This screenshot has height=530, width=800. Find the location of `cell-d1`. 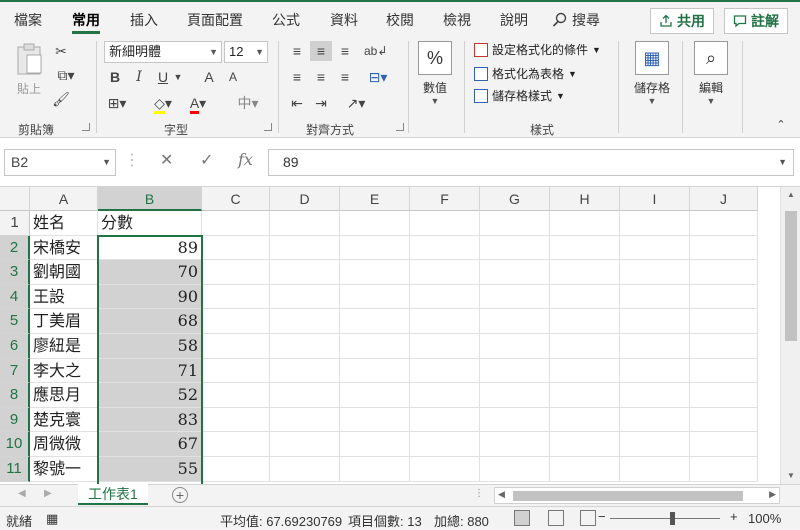

cell-d1 is located at coordinates (305, 223).